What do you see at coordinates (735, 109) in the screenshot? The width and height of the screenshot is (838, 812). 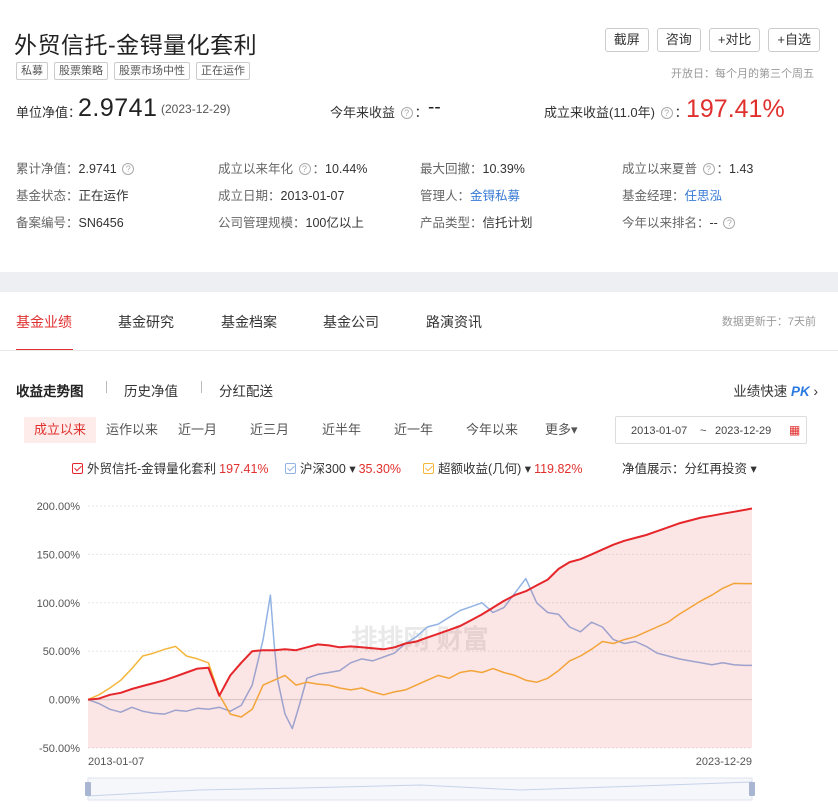 I see `since-inception-value: 197.41%` at bounding box center [735, 109].